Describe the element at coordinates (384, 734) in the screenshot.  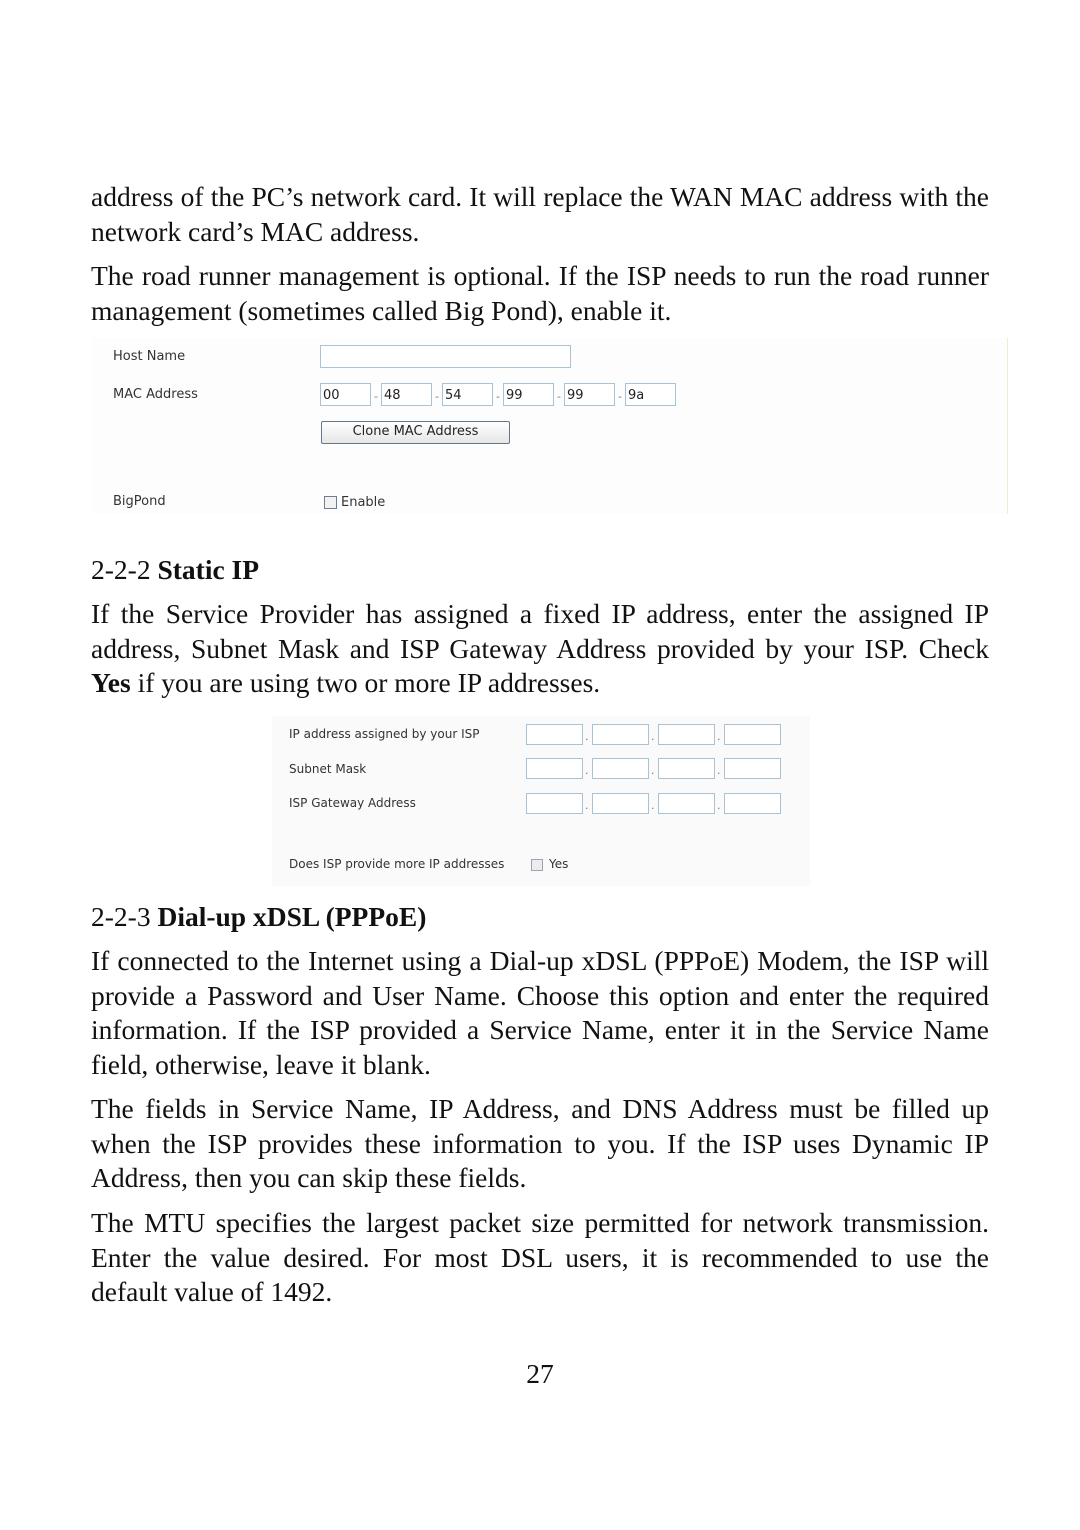
I see `ip-address-label: IP address assigned by your ISP` at that location.